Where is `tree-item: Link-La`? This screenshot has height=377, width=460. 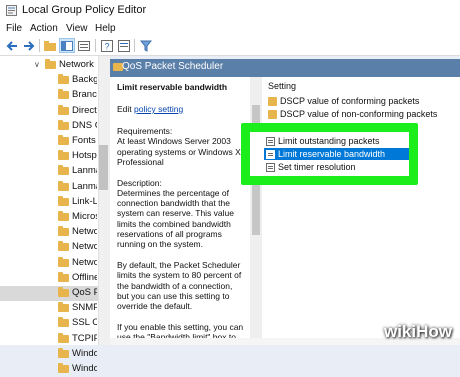
tree-item: Link-La is located at coordinates (50, 202).